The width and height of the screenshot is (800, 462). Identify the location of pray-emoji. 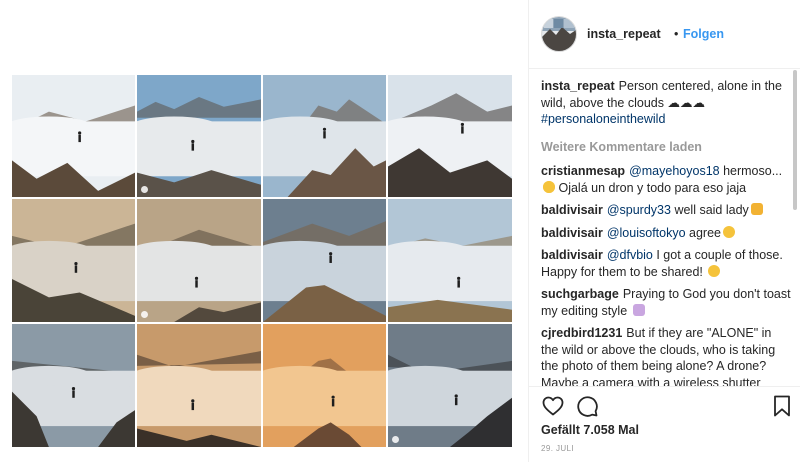
(638, 309).